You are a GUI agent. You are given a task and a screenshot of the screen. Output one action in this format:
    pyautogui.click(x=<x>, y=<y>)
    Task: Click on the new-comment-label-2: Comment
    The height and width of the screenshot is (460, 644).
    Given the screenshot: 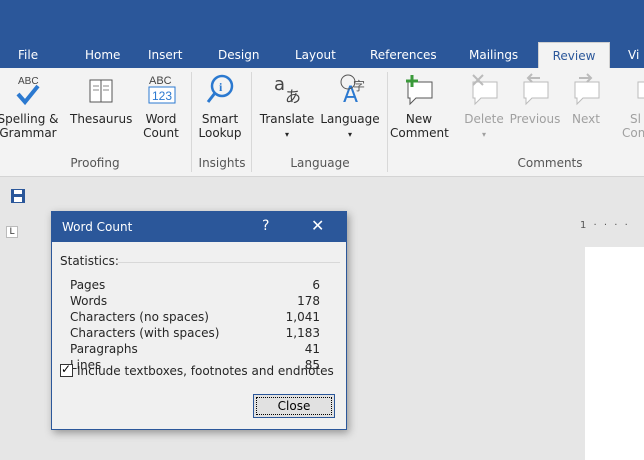 What is the action you would take?
    pyautogui.click(x=419, y=133)
    